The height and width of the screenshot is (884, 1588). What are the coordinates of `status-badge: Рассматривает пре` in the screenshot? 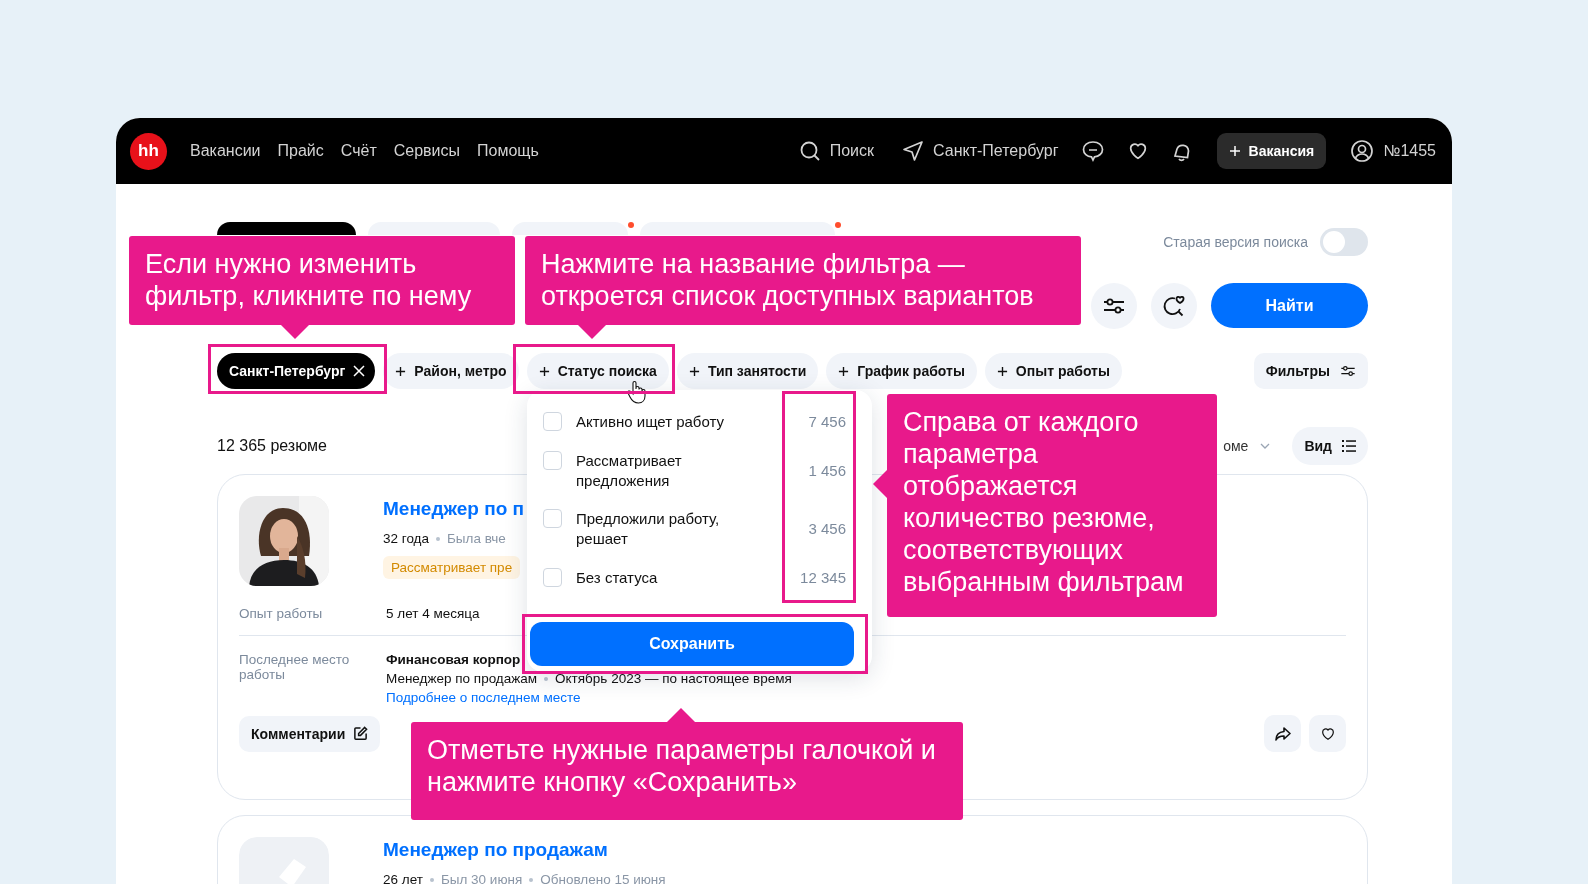 It's located at (452, 567).